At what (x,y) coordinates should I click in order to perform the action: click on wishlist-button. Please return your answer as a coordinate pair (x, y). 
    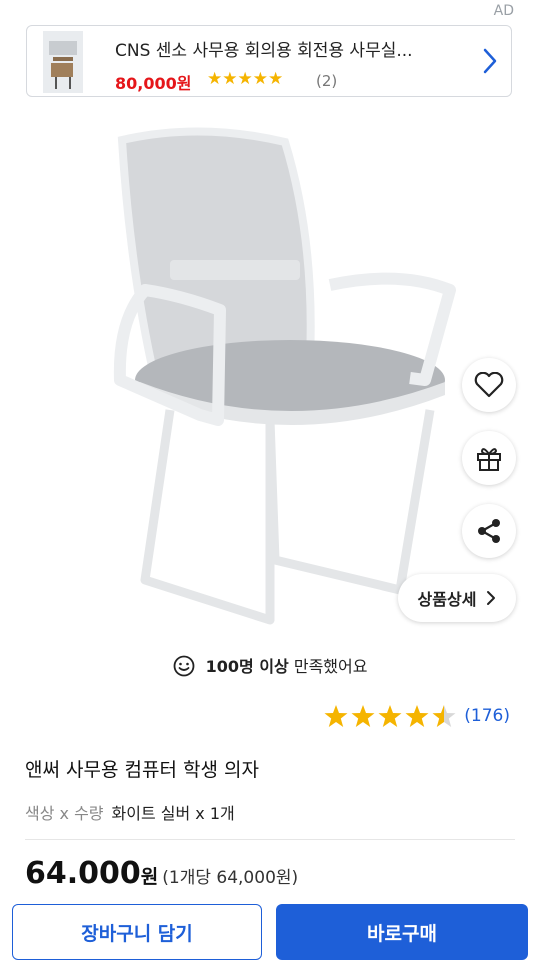
    Looking at the image, I should click on (489, 385).